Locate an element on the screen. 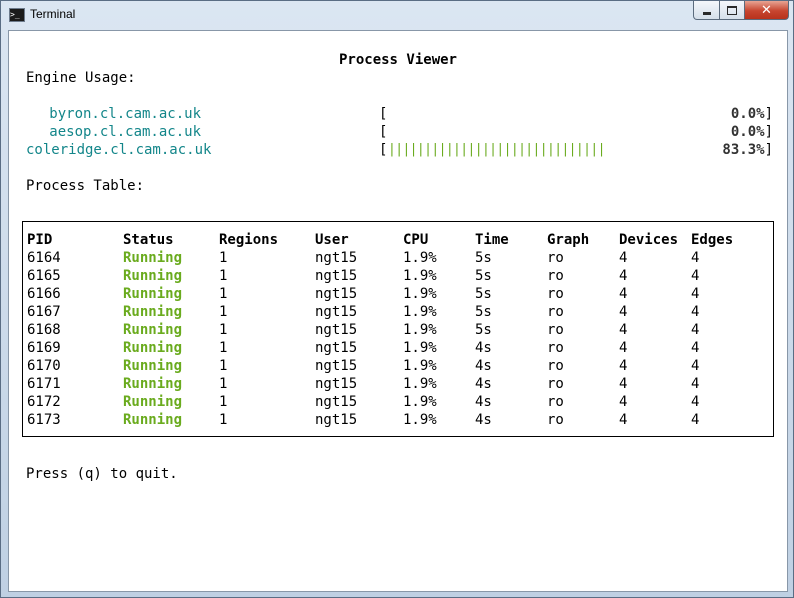 The image size is (794, 598). column-header-status: Status is located at coordinates (148, 240).